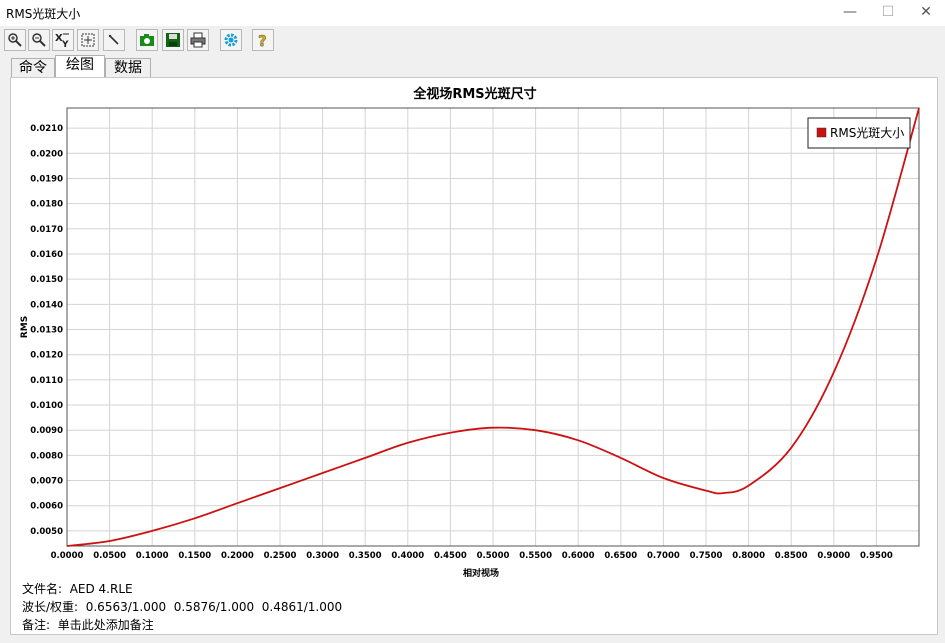  I want to click on y-tick-label: 0.0140, so click(46, 305).